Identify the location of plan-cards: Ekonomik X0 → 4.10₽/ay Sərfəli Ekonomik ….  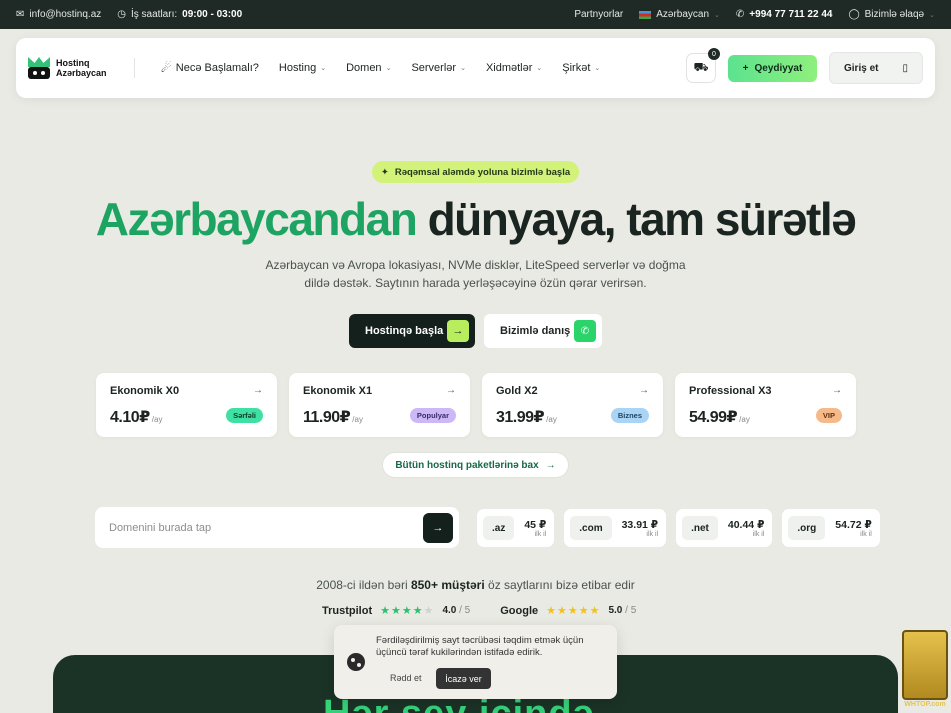
(476, 405).